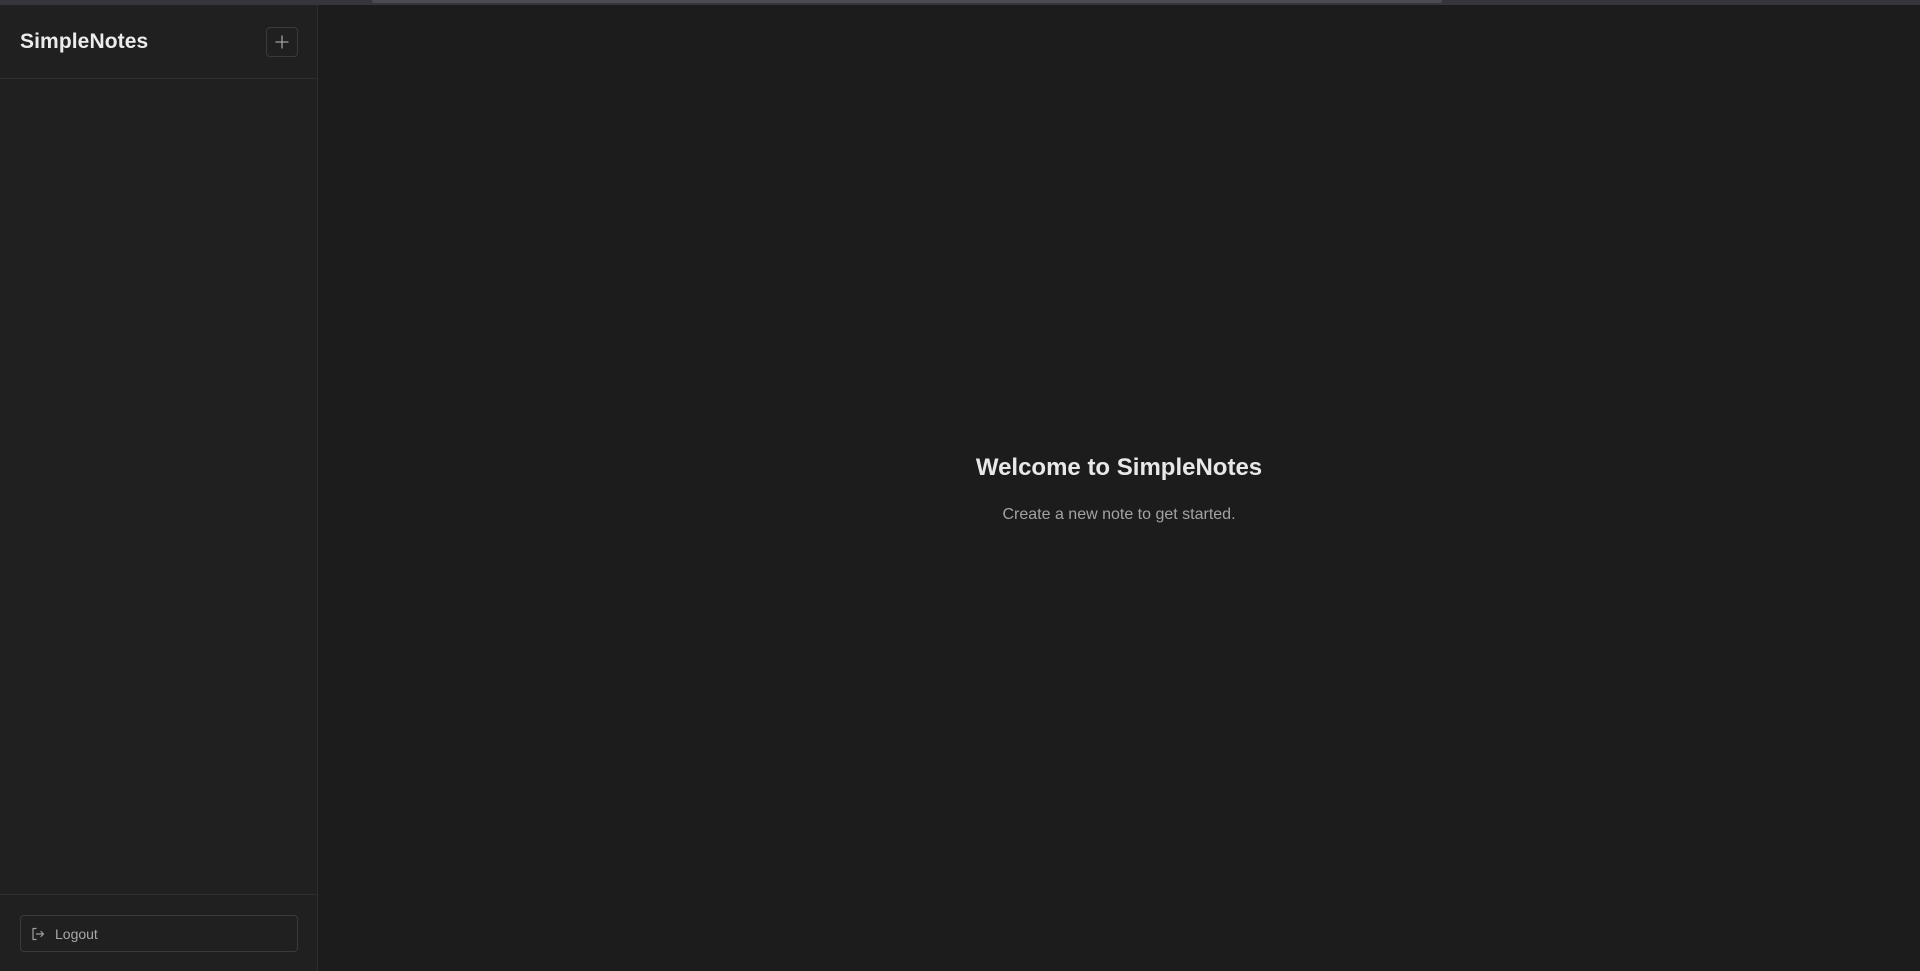  I want to click on plus-icon, so click(282, 41).